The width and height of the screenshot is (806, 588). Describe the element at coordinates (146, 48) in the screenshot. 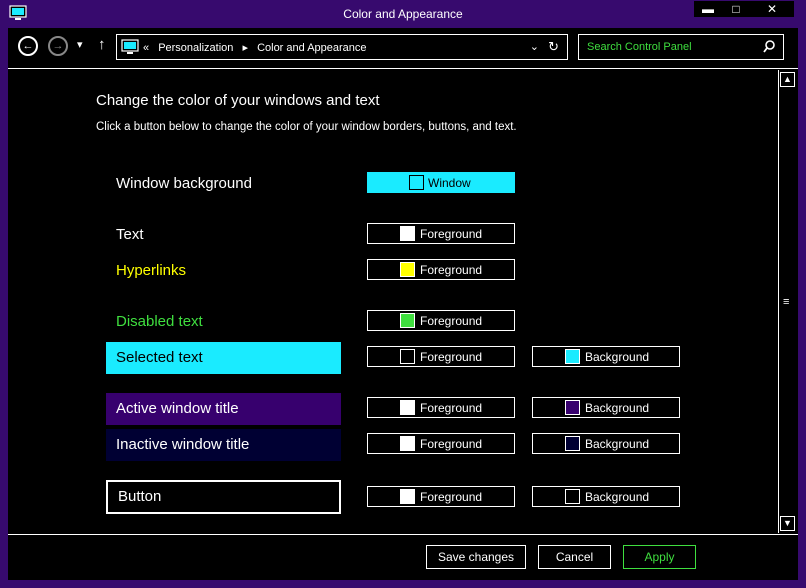

I see `breadcrumb-overflow-button: «` at that location.